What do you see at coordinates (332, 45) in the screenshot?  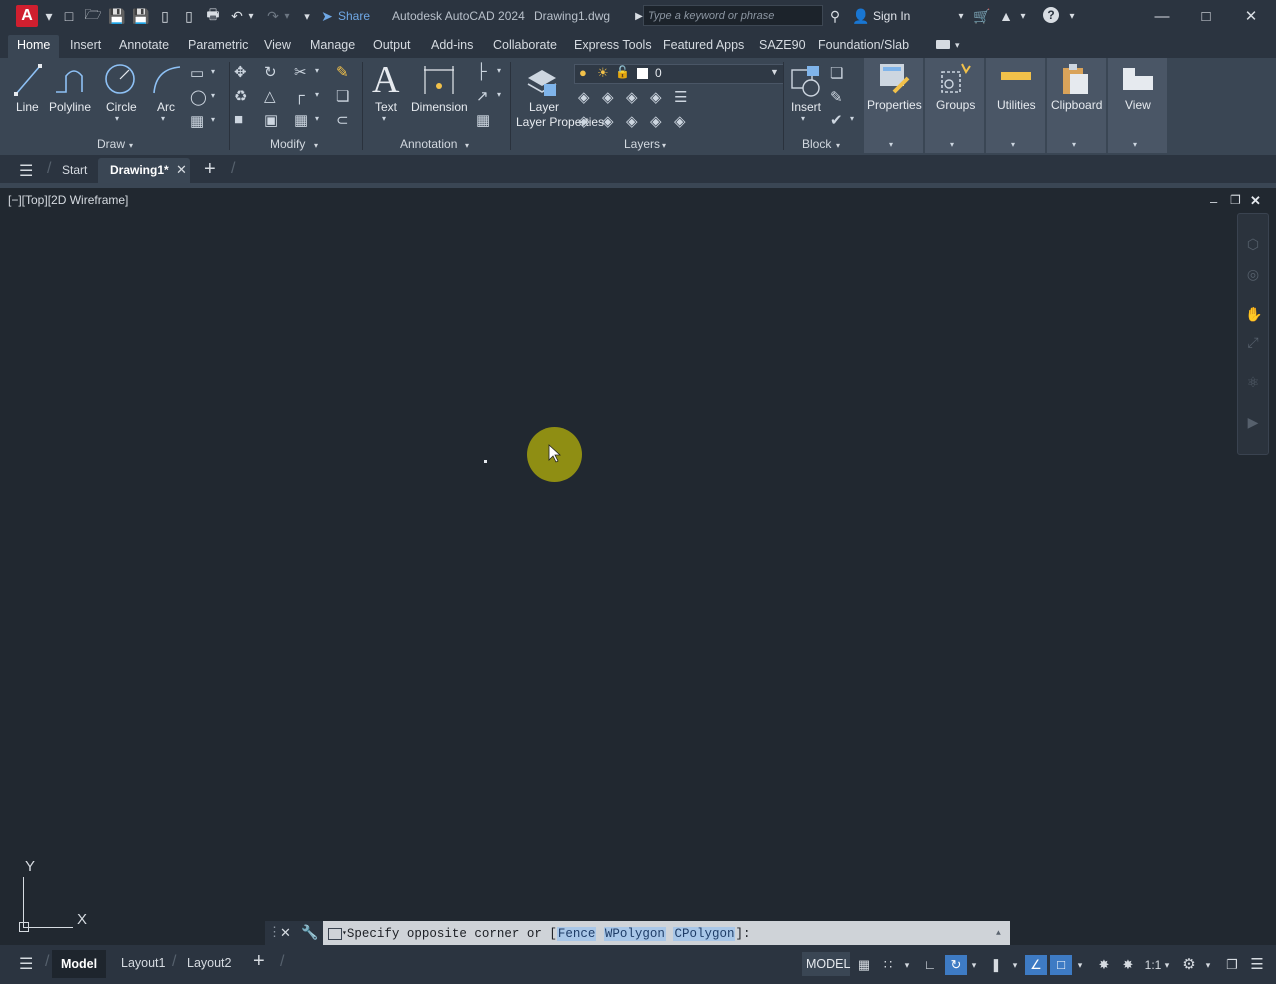 I see `tab-manage: Manage` at bounding box center [332, 45].